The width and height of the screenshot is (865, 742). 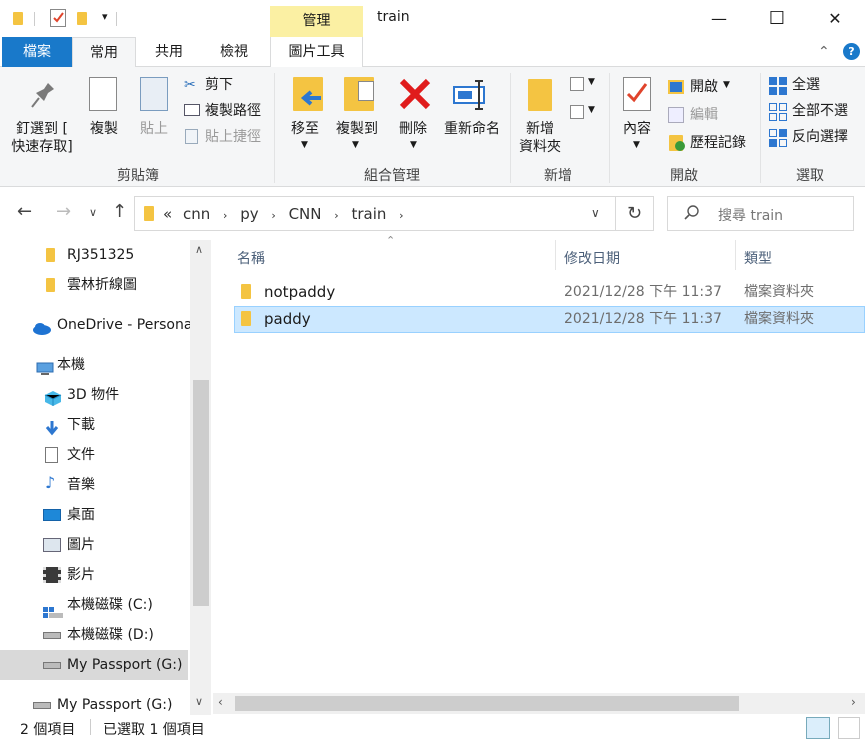 I want to click on horizontal-scroll-thumb, so click(x=487, y=703).